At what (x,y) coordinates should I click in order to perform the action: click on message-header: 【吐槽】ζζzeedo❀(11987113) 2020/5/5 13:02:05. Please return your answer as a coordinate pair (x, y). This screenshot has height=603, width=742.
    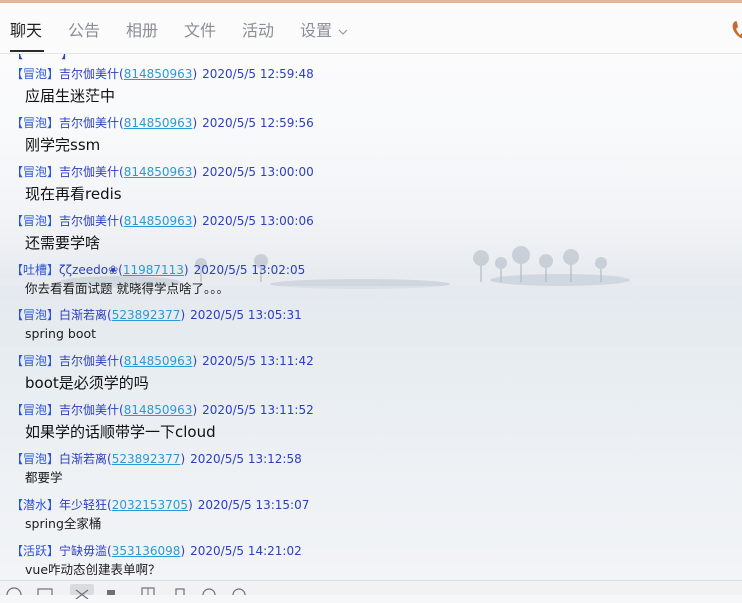
    Looking at the image, I should click on (158, 270).